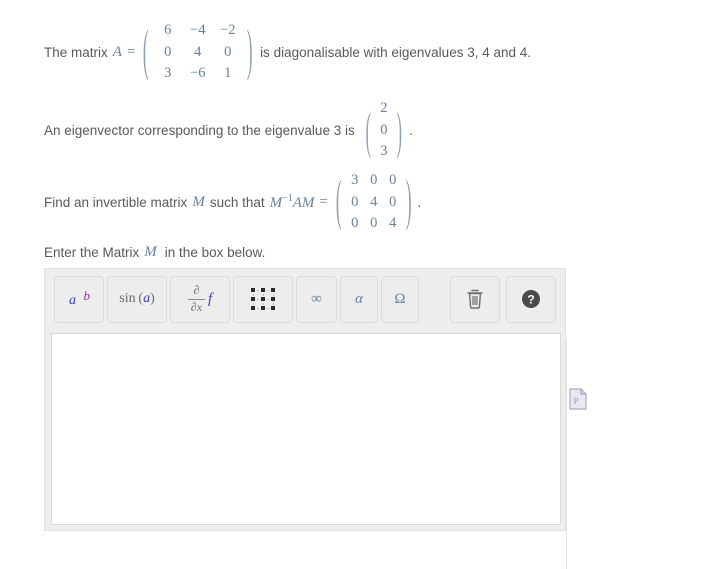 Image resolution: width=717 pixels, height=569 pixels. Describe the element at coordinates (228, 73) in the screenshot. I see `matrix-cell: 1` at that location.